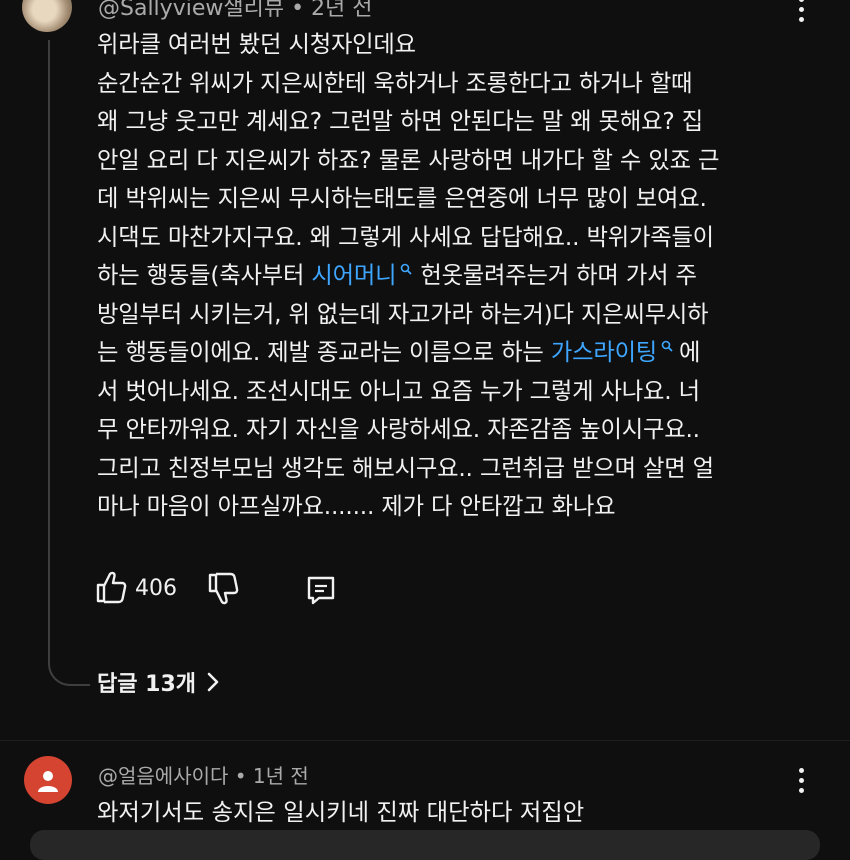 This screenshot has height=860, width=850. I want to click on chevron-right-icon, so click(213, 682).